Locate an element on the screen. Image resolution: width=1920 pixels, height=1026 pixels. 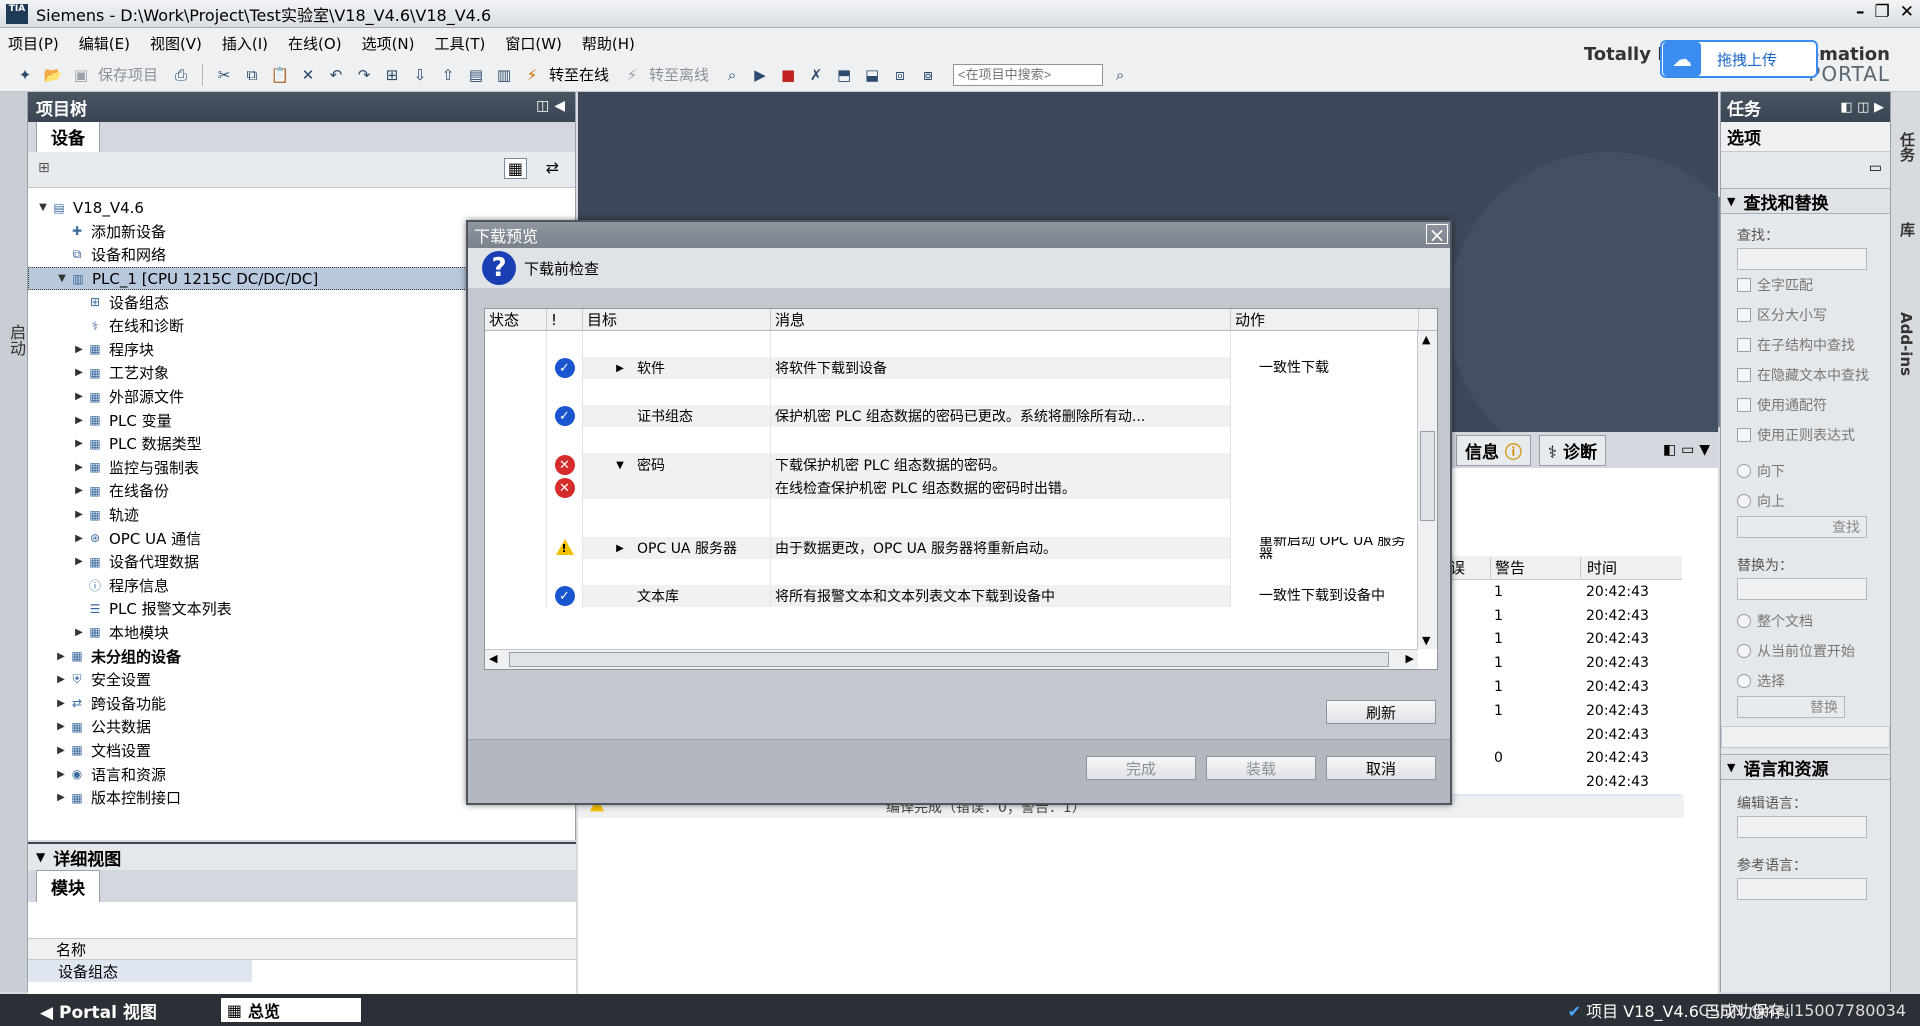
tab-info: 信息 ⓘ is located at coordinates (1493, 450).